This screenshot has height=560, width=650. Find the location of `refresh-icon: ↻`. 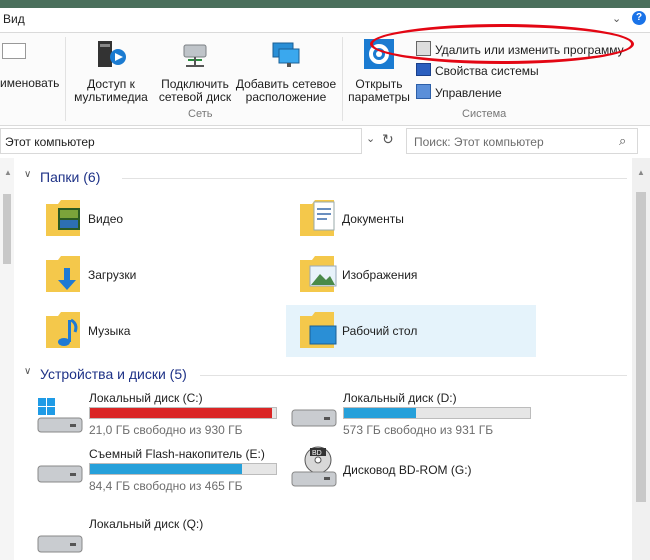

refresh-icon: ↻ is located at coordinates (388, 139).